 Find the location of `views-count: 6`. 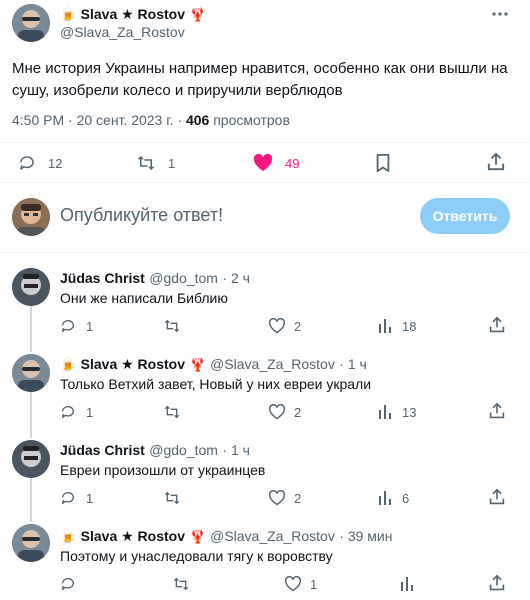

views-count: 6 is located at coordinates (406, 498).